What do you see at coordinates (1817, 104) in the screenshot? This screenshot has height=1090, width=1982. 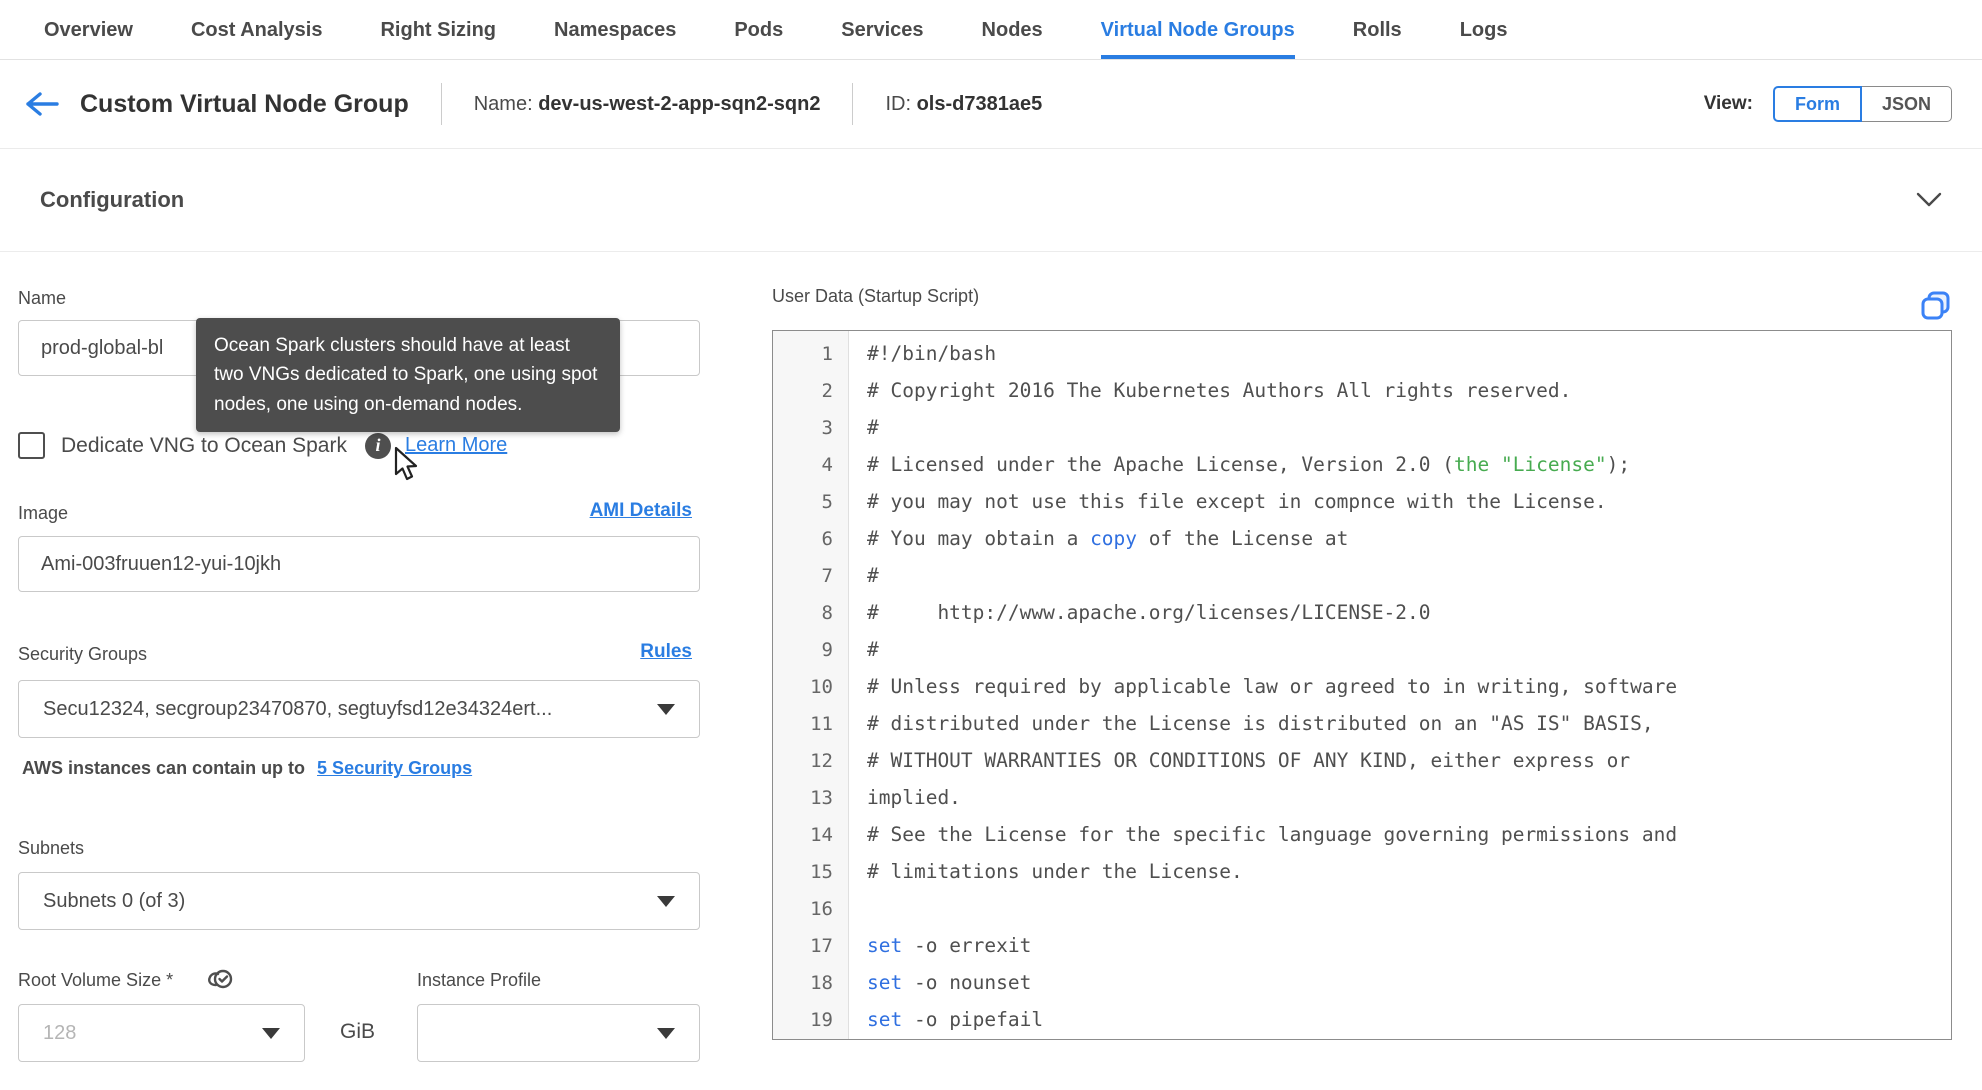 I see `view-form-button: Form` at bounding box center [1817, 104].